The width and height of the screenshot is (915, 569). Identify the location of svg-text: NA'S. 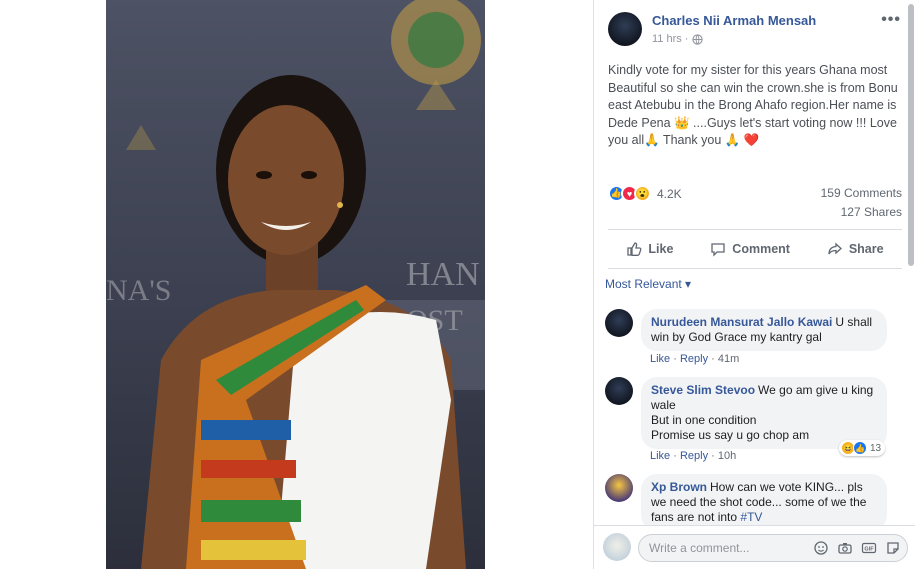
(138, 290).